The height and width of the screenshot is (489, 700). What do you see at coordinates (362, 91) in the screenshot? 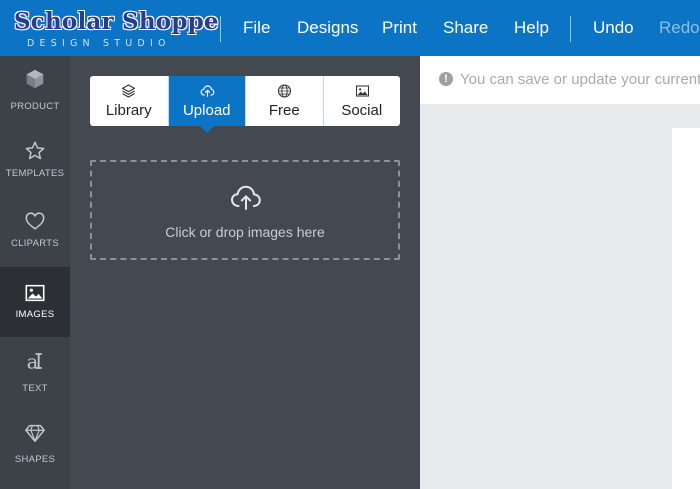
I see `picture-icon` at bounding box center [362, 91].